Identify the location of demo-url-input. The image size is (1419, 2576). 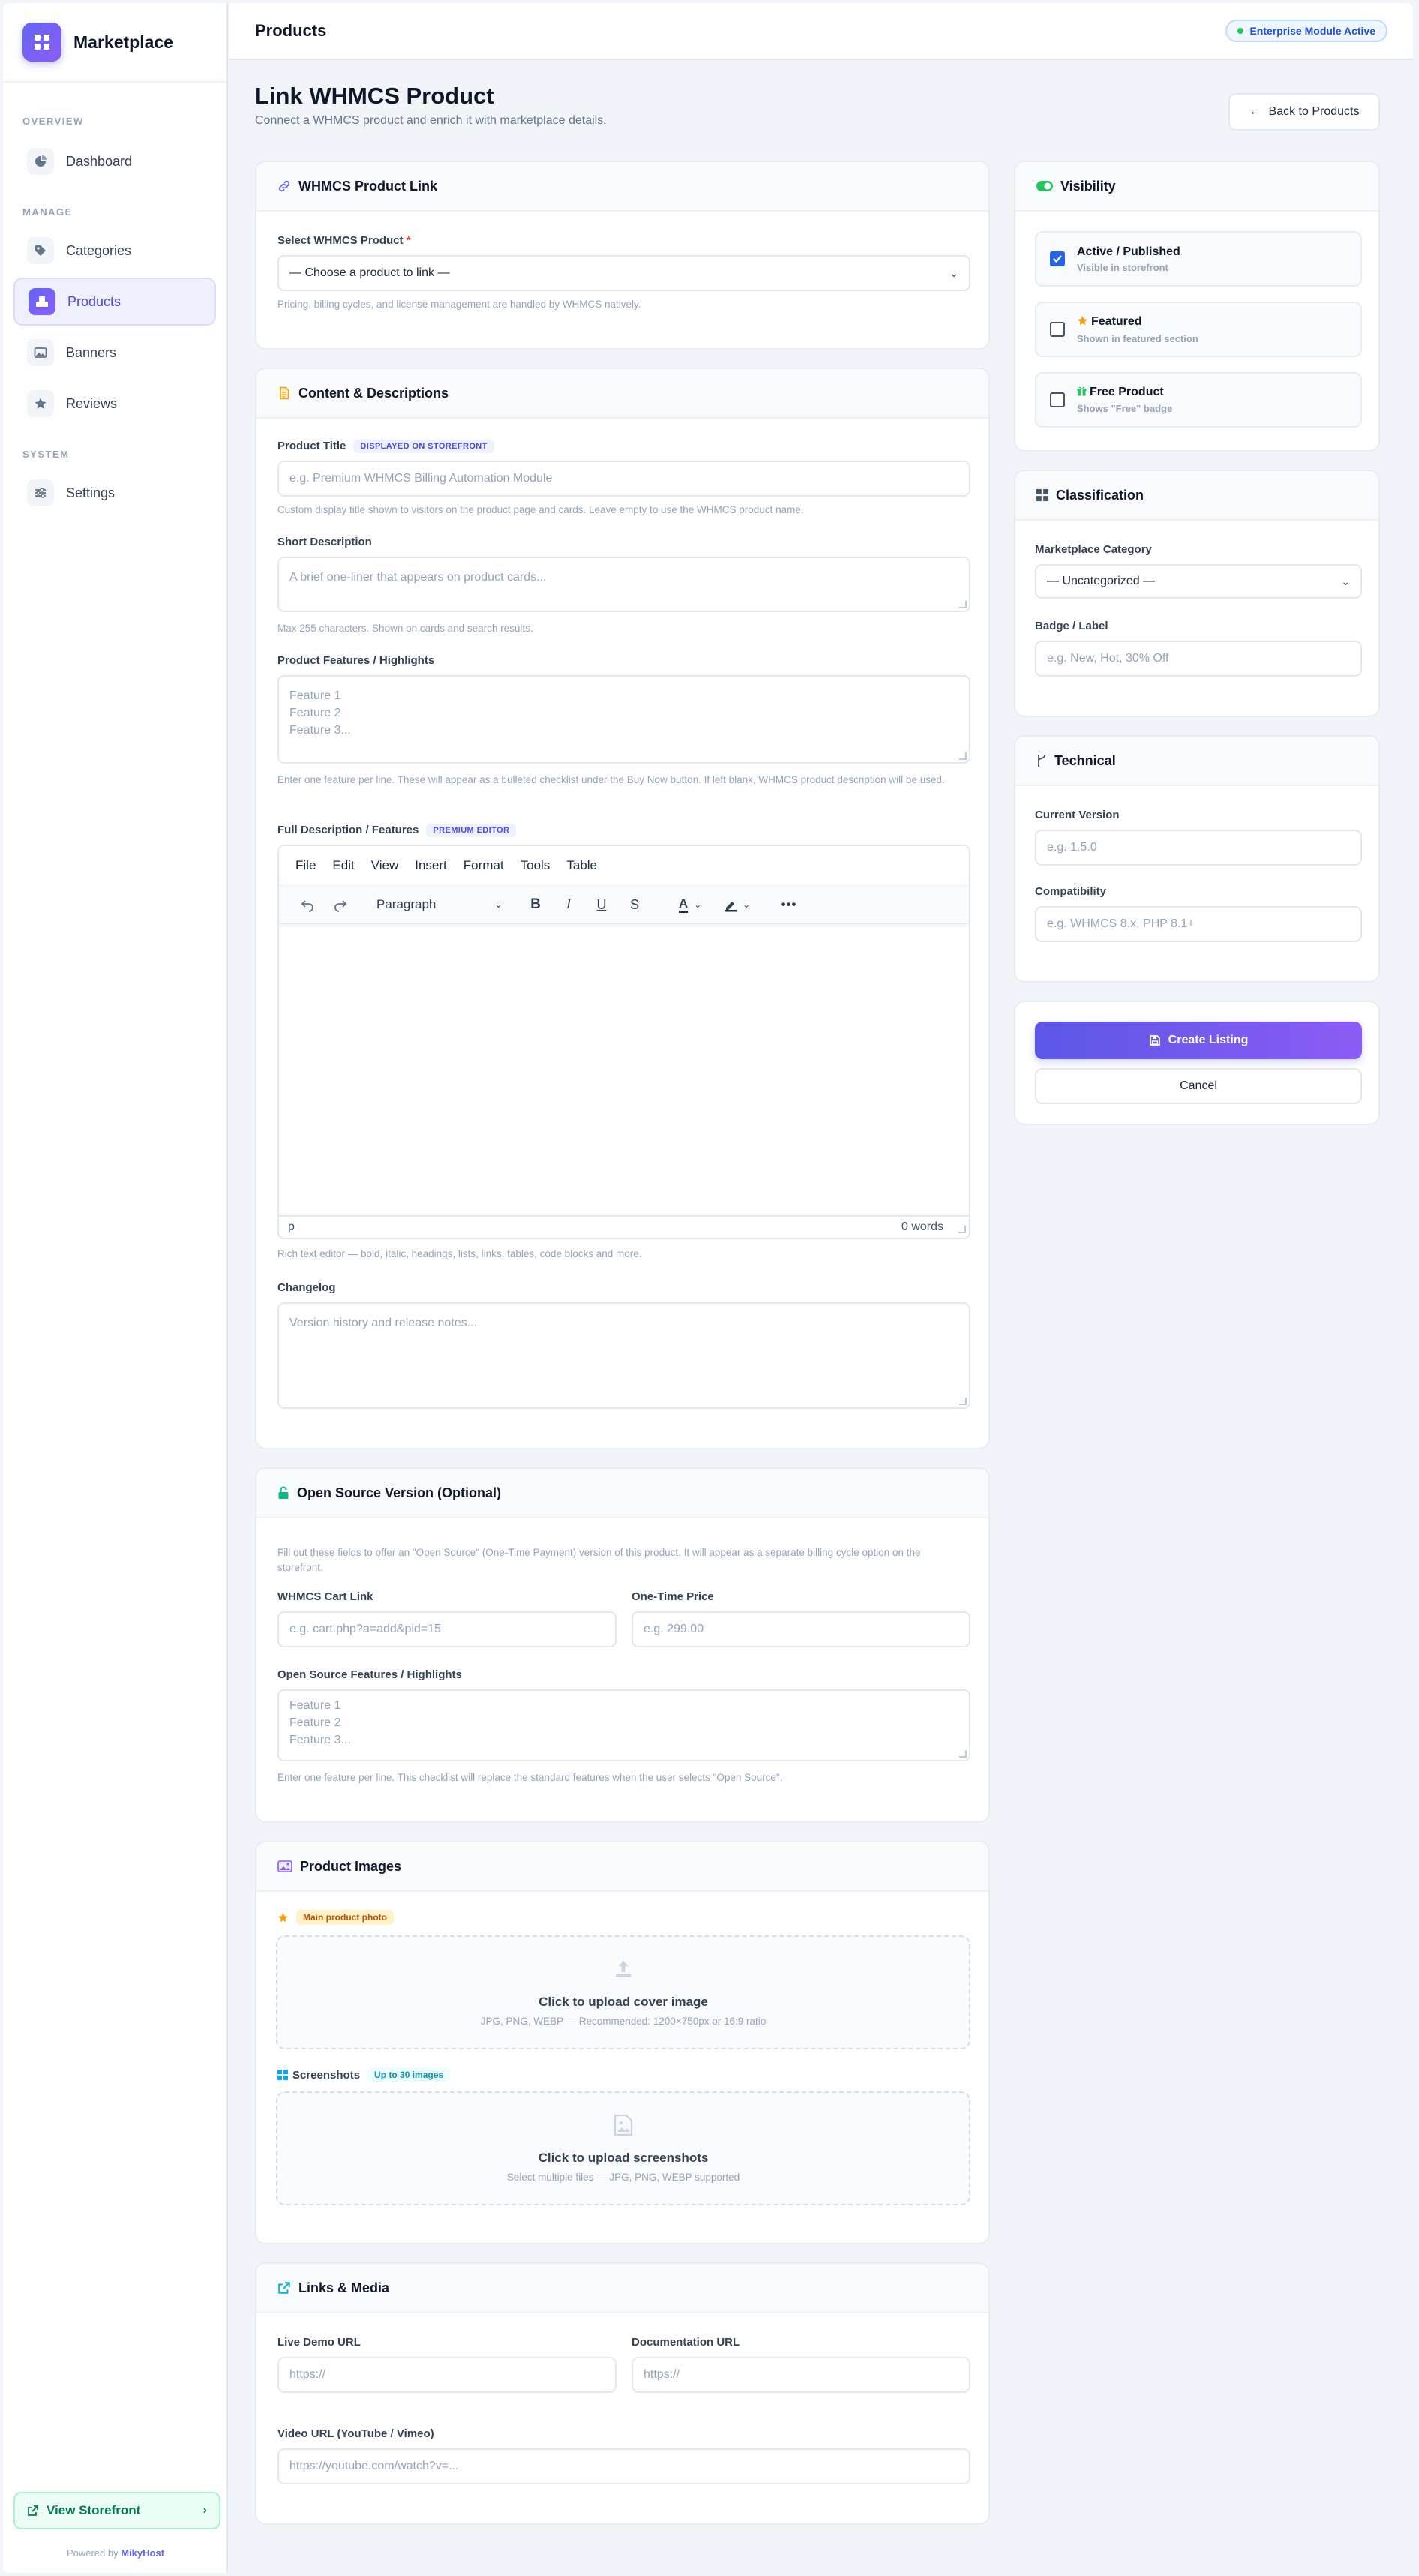
(447, 2375).